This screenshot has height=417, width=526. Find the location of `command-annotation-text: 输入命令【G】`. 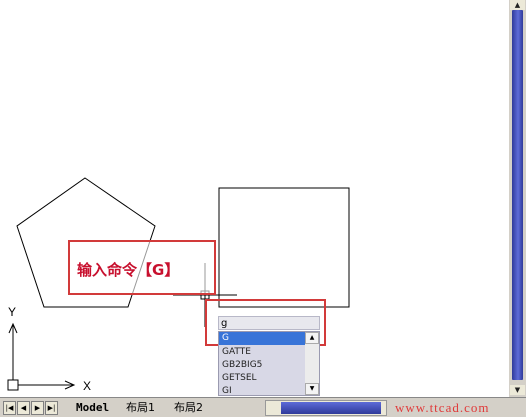

command-annotation-text: 输入命令【G】 is located at coordinates (128, 270).